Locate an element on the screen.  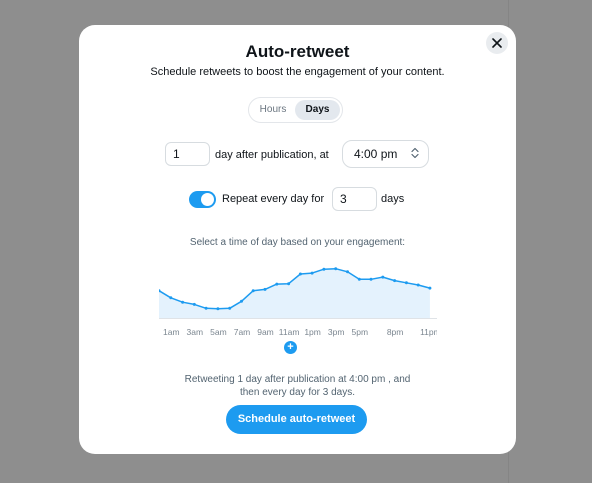
x-tick-label: 3am is located at coordinates (195, 332).